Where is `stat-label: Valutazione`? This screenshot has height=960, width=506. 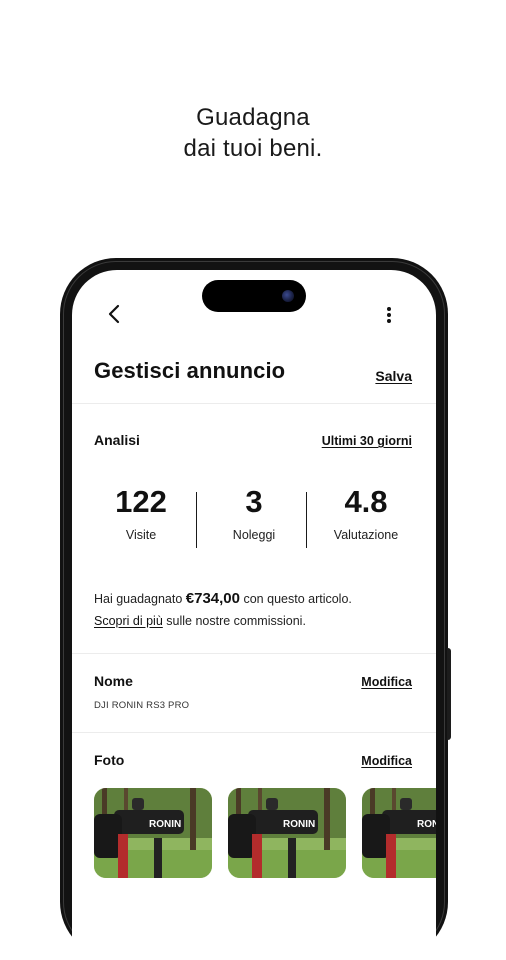 stat-label: Valutazione is located at coordinates (366, 535).